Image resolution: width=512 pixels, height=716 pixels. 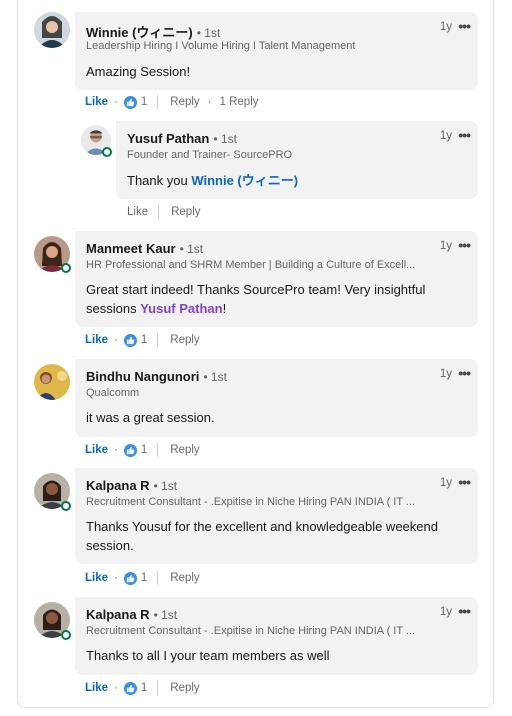 I want to click on author-headline: Founder and Trainer- SourcePRO, so click(x=210, y=155).